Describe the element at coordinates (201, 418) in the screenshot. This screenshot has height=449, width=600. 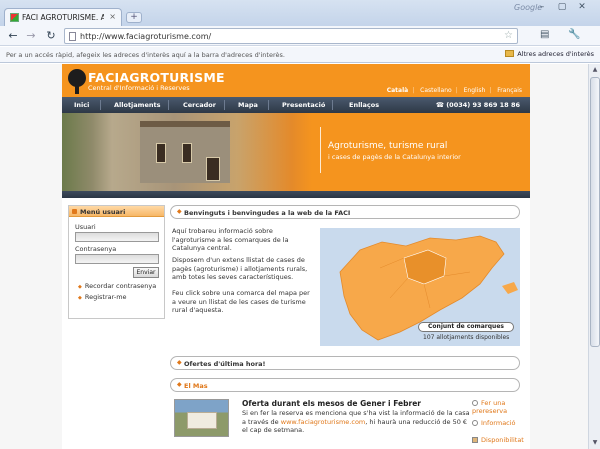
I see `house-thumbnail` at that location.